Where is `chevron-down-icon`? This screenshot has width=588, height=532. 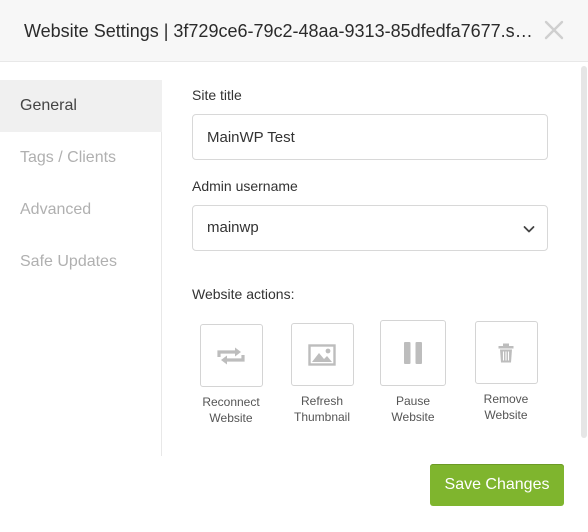
chevron-down-icon is located at coordinates (529, 229).